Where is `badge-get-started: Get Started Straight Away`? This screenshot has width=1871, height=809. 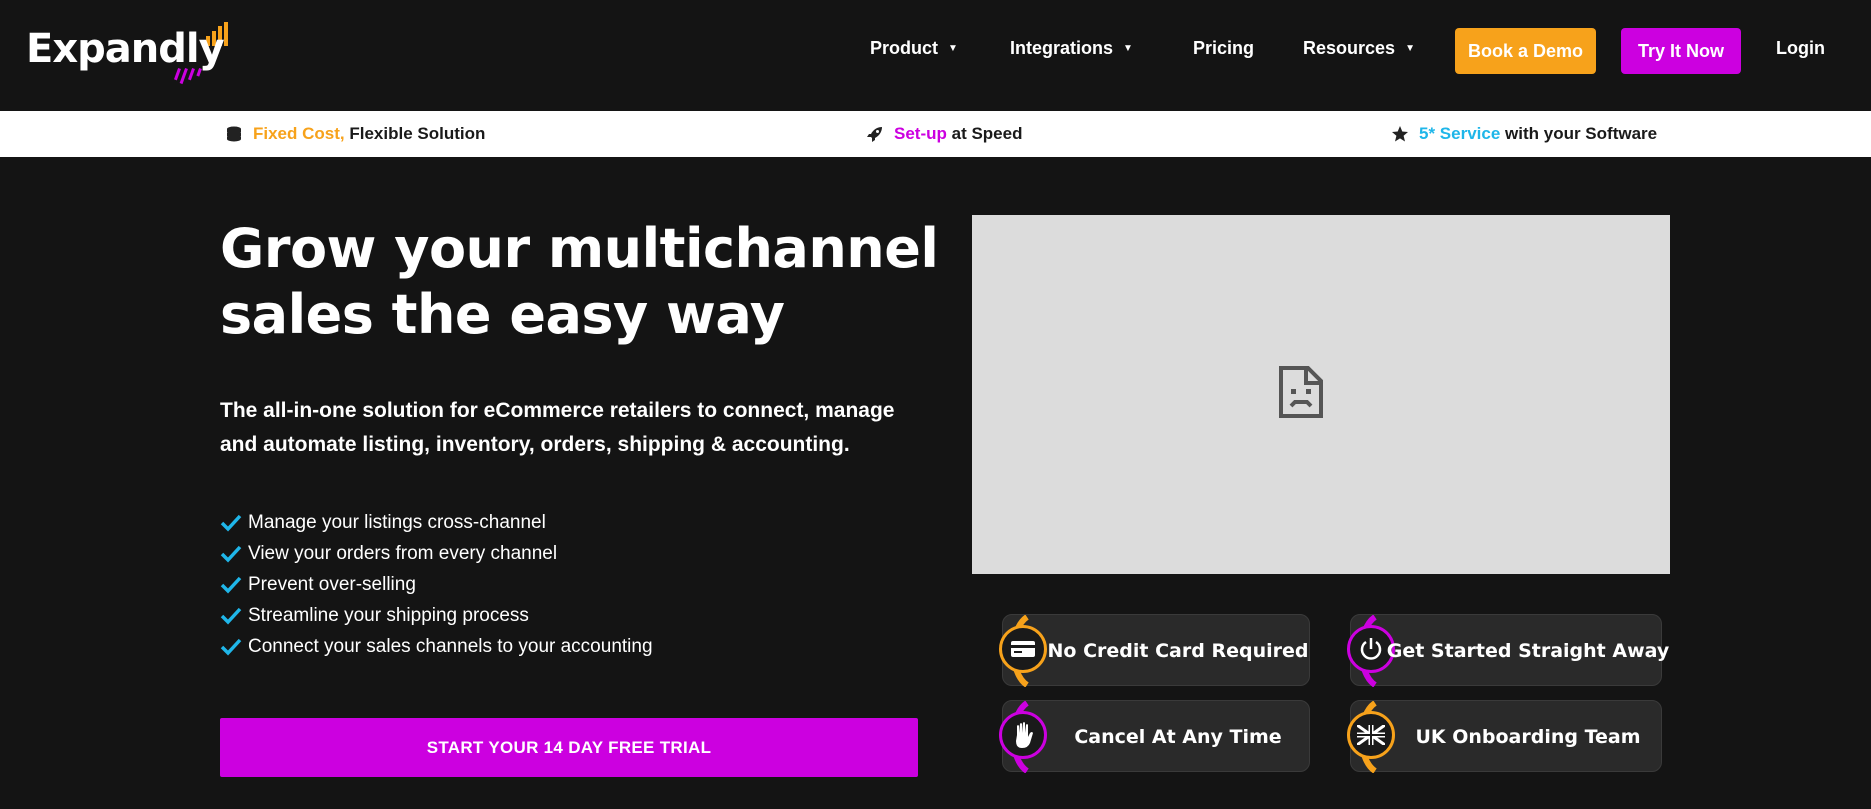 badge-get-started: Get Started Straight Away is located at coordinates (1508, 650).